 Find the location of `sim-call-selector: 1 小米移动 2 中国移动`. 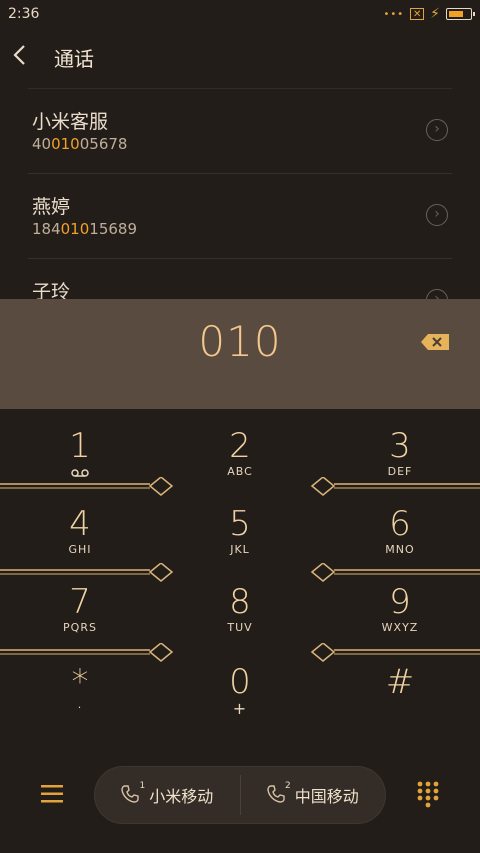

sim-call-selector: 1 小米移动 2 中国移动 is located at coordinates (240, 795).